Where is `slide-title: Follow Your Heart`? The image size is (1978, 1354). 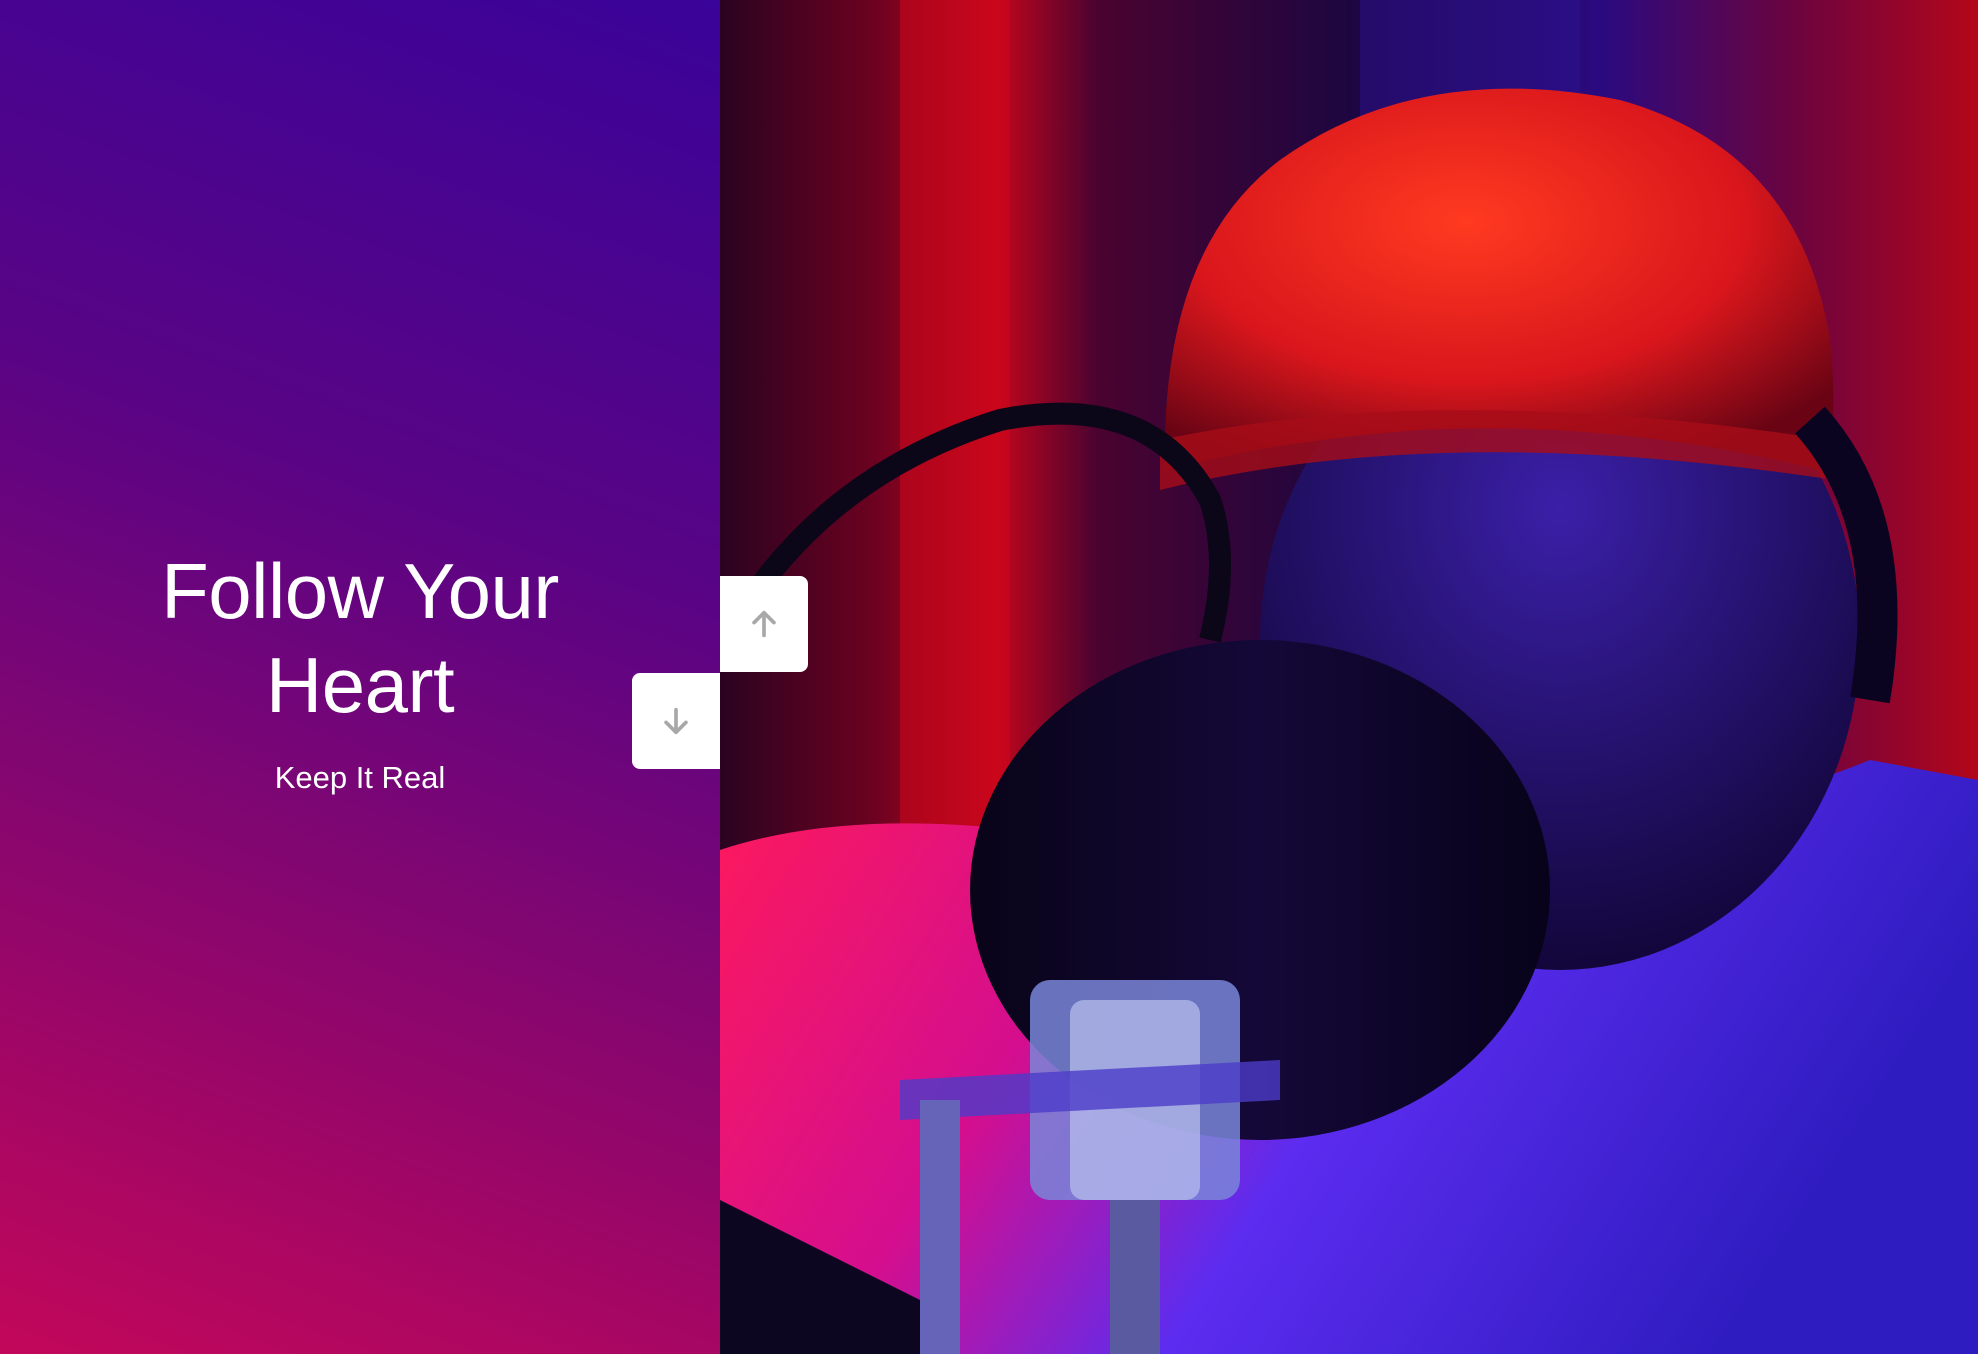 slide-title: Follow Your Heart is located at coordinates (360, 638).